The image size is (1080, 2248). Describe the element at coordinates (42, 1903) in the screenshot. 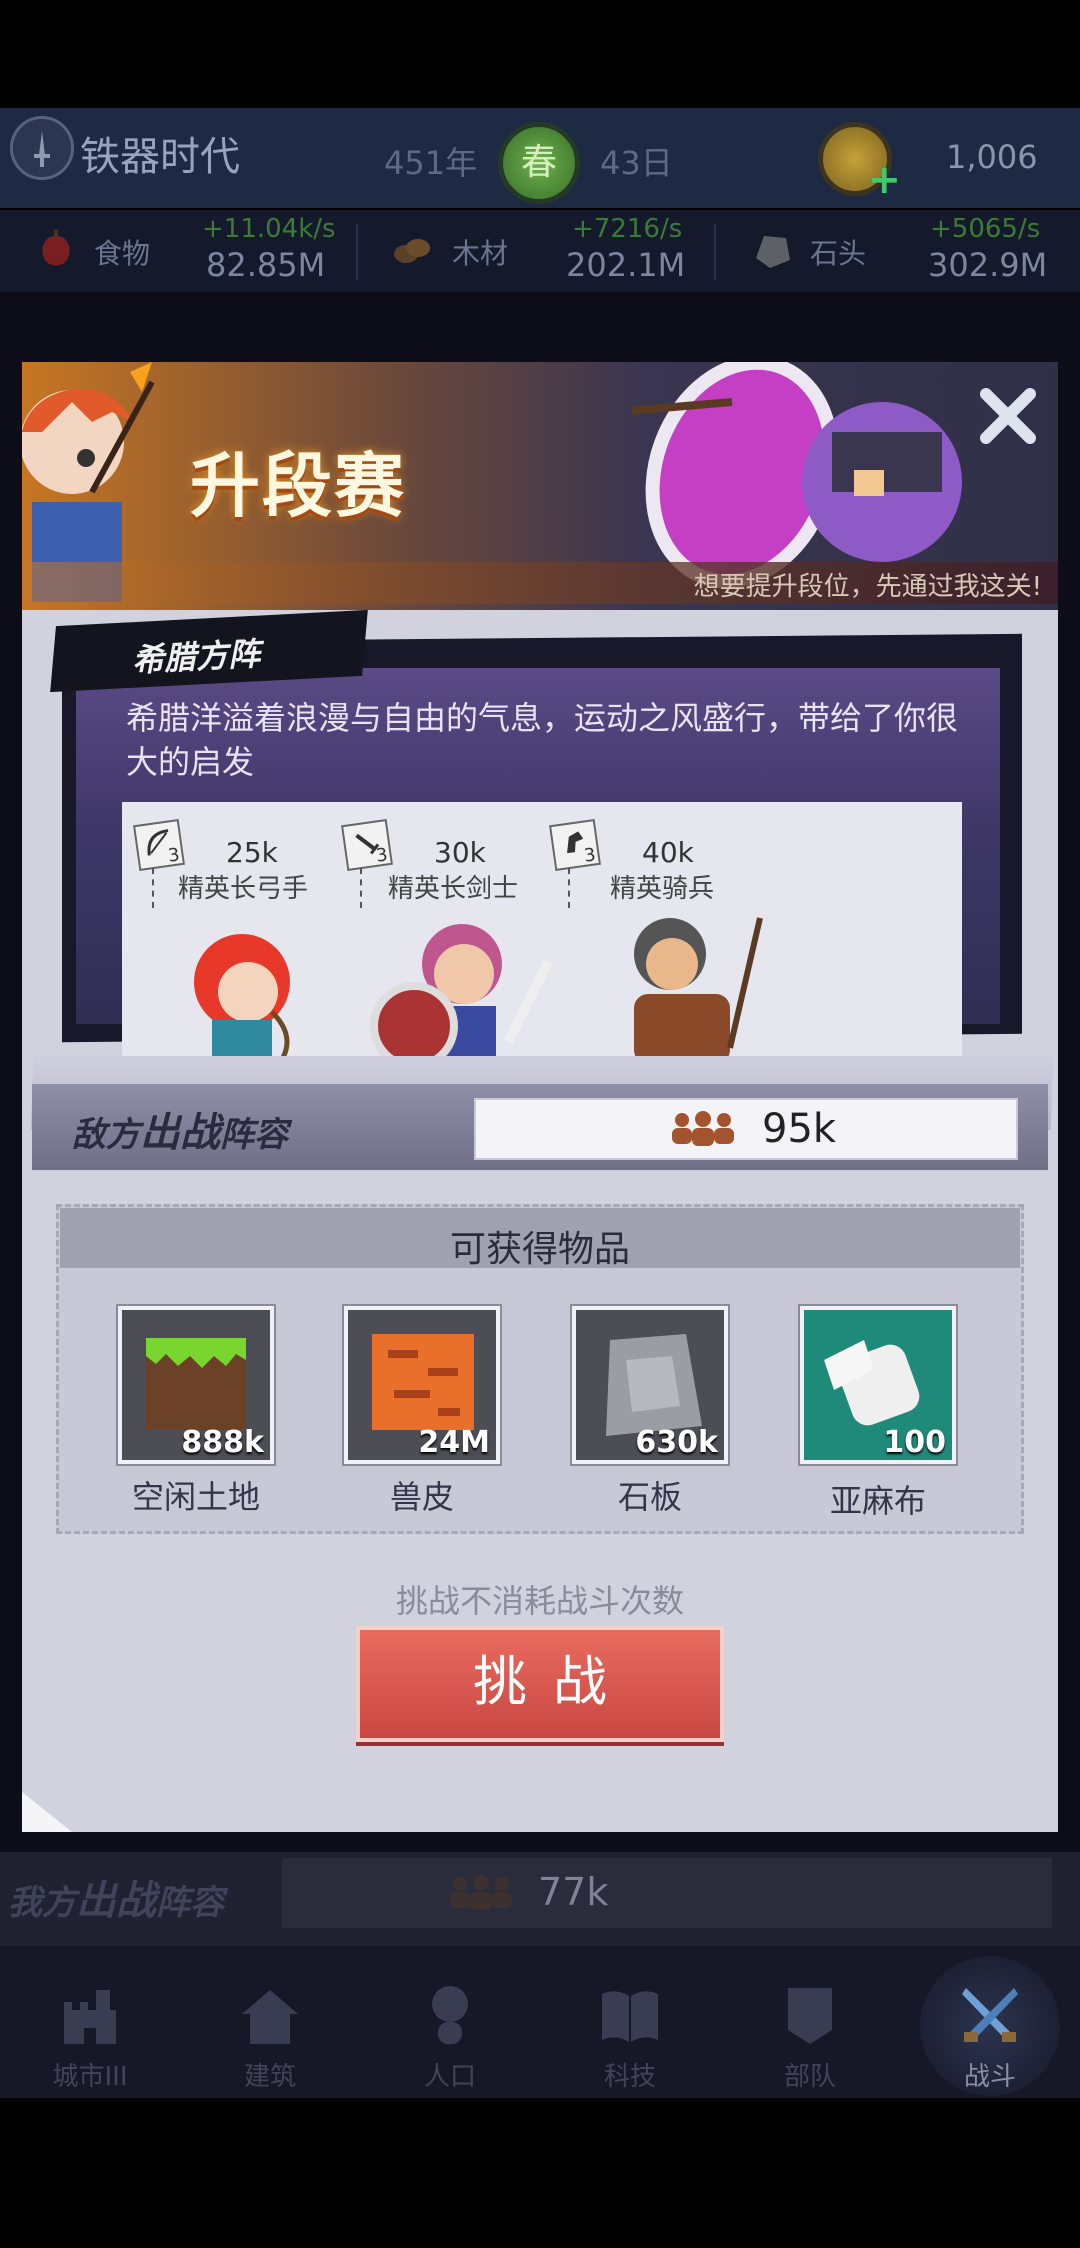

I see `my-label-prefix: 我方` at that location.